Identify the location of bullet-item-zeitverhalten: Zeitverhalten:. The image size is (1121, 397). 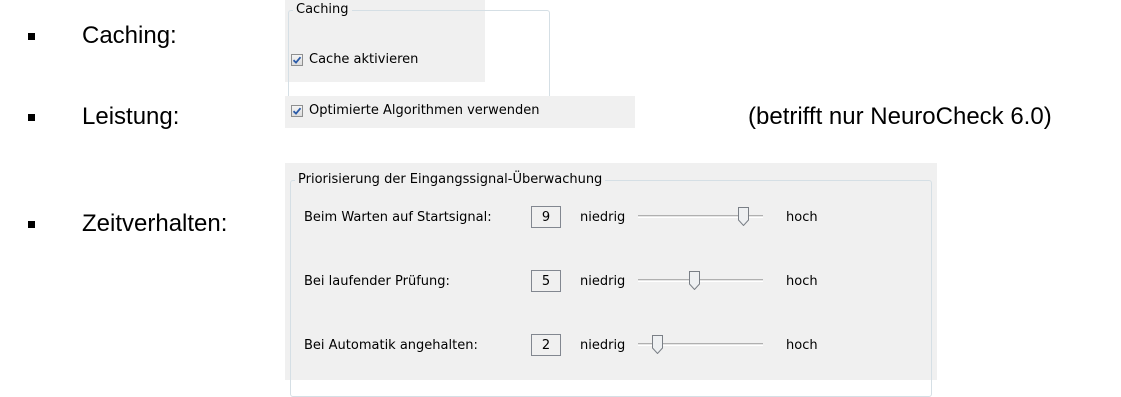
(127, 224).